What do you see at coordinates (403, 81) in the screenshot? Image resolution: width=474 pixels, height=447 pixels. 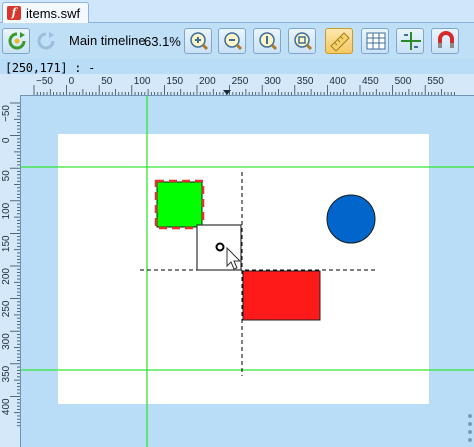 I see `ruler-label: 500` at bounding box center [403, 81].